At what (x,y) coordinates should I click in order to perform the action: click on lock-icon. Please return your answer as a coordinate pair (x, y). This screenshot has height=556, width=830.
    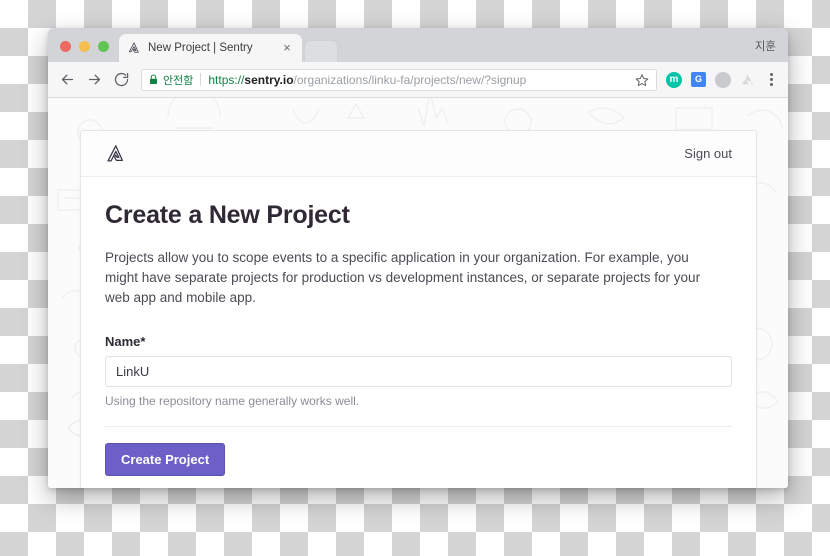
    Looking at the image, I should click on (153, 79).